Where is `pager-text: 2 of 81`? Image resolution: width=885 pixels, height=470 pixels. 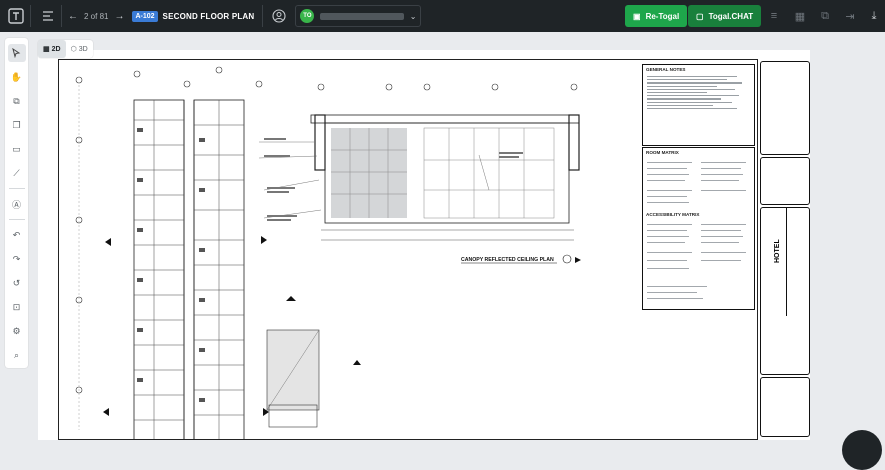 pager-text: 2 of 81 is located at coordinates (96, 16).